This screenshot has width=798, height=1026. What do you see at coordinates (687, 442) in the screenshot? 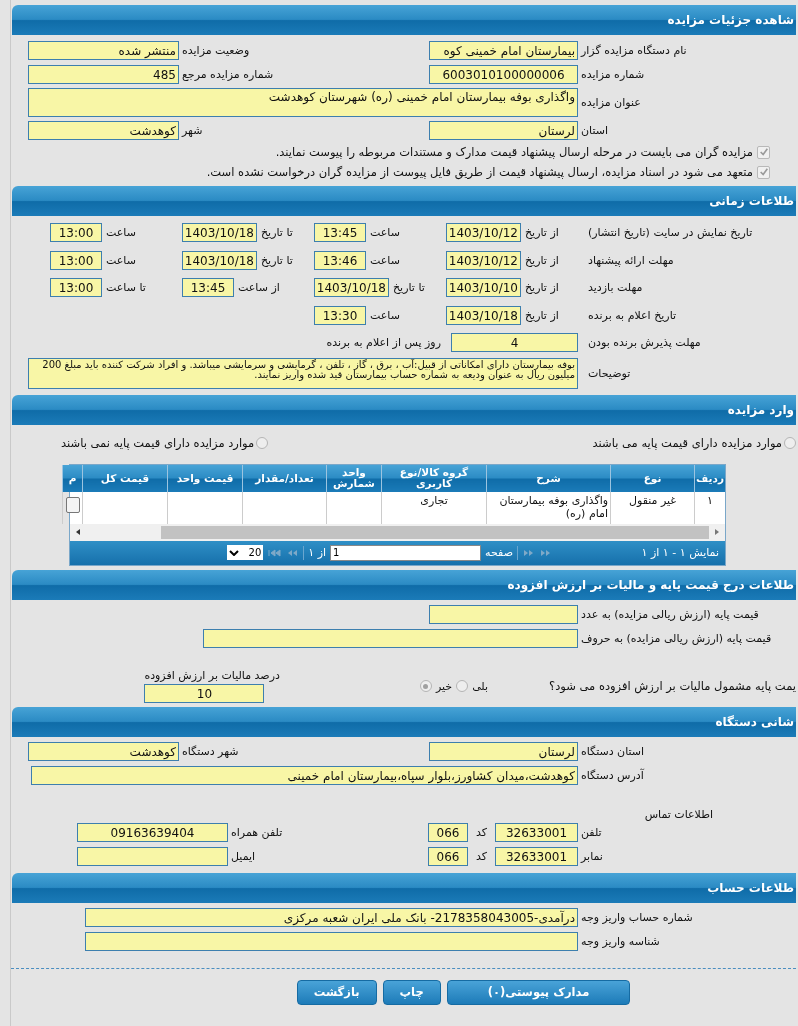
I see `radio-label: موارد مزایده دارای قیمت پایه می باشند` at bounding box center [687, 442].